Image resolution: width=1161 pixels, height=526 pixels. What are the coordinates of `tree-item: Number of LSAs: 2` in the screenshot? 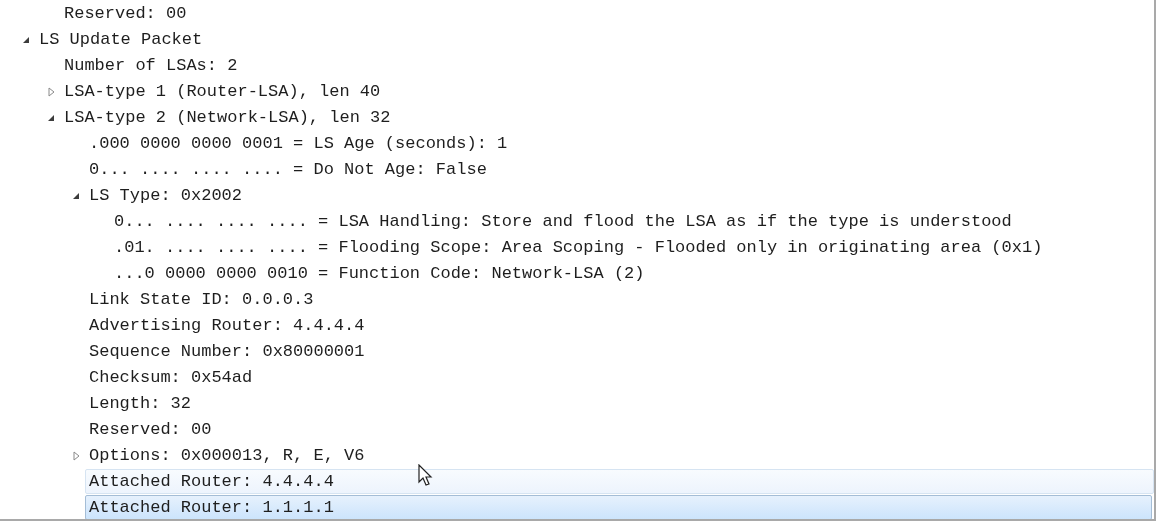 It's located at (607, 65).